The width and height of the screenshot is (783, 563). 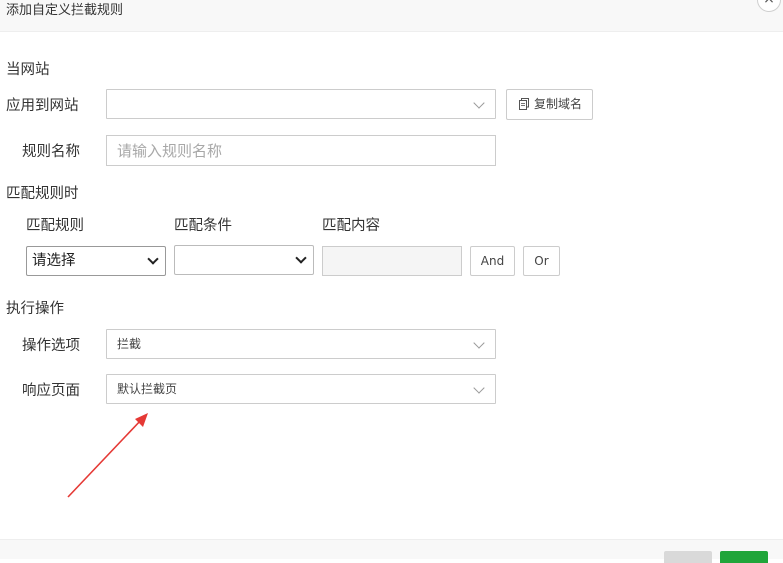 What do you see at coordinates (42, 106) in the screenshot?
I see `apply-to-site-label: 应用到网站` at bounding box center [42, 106].